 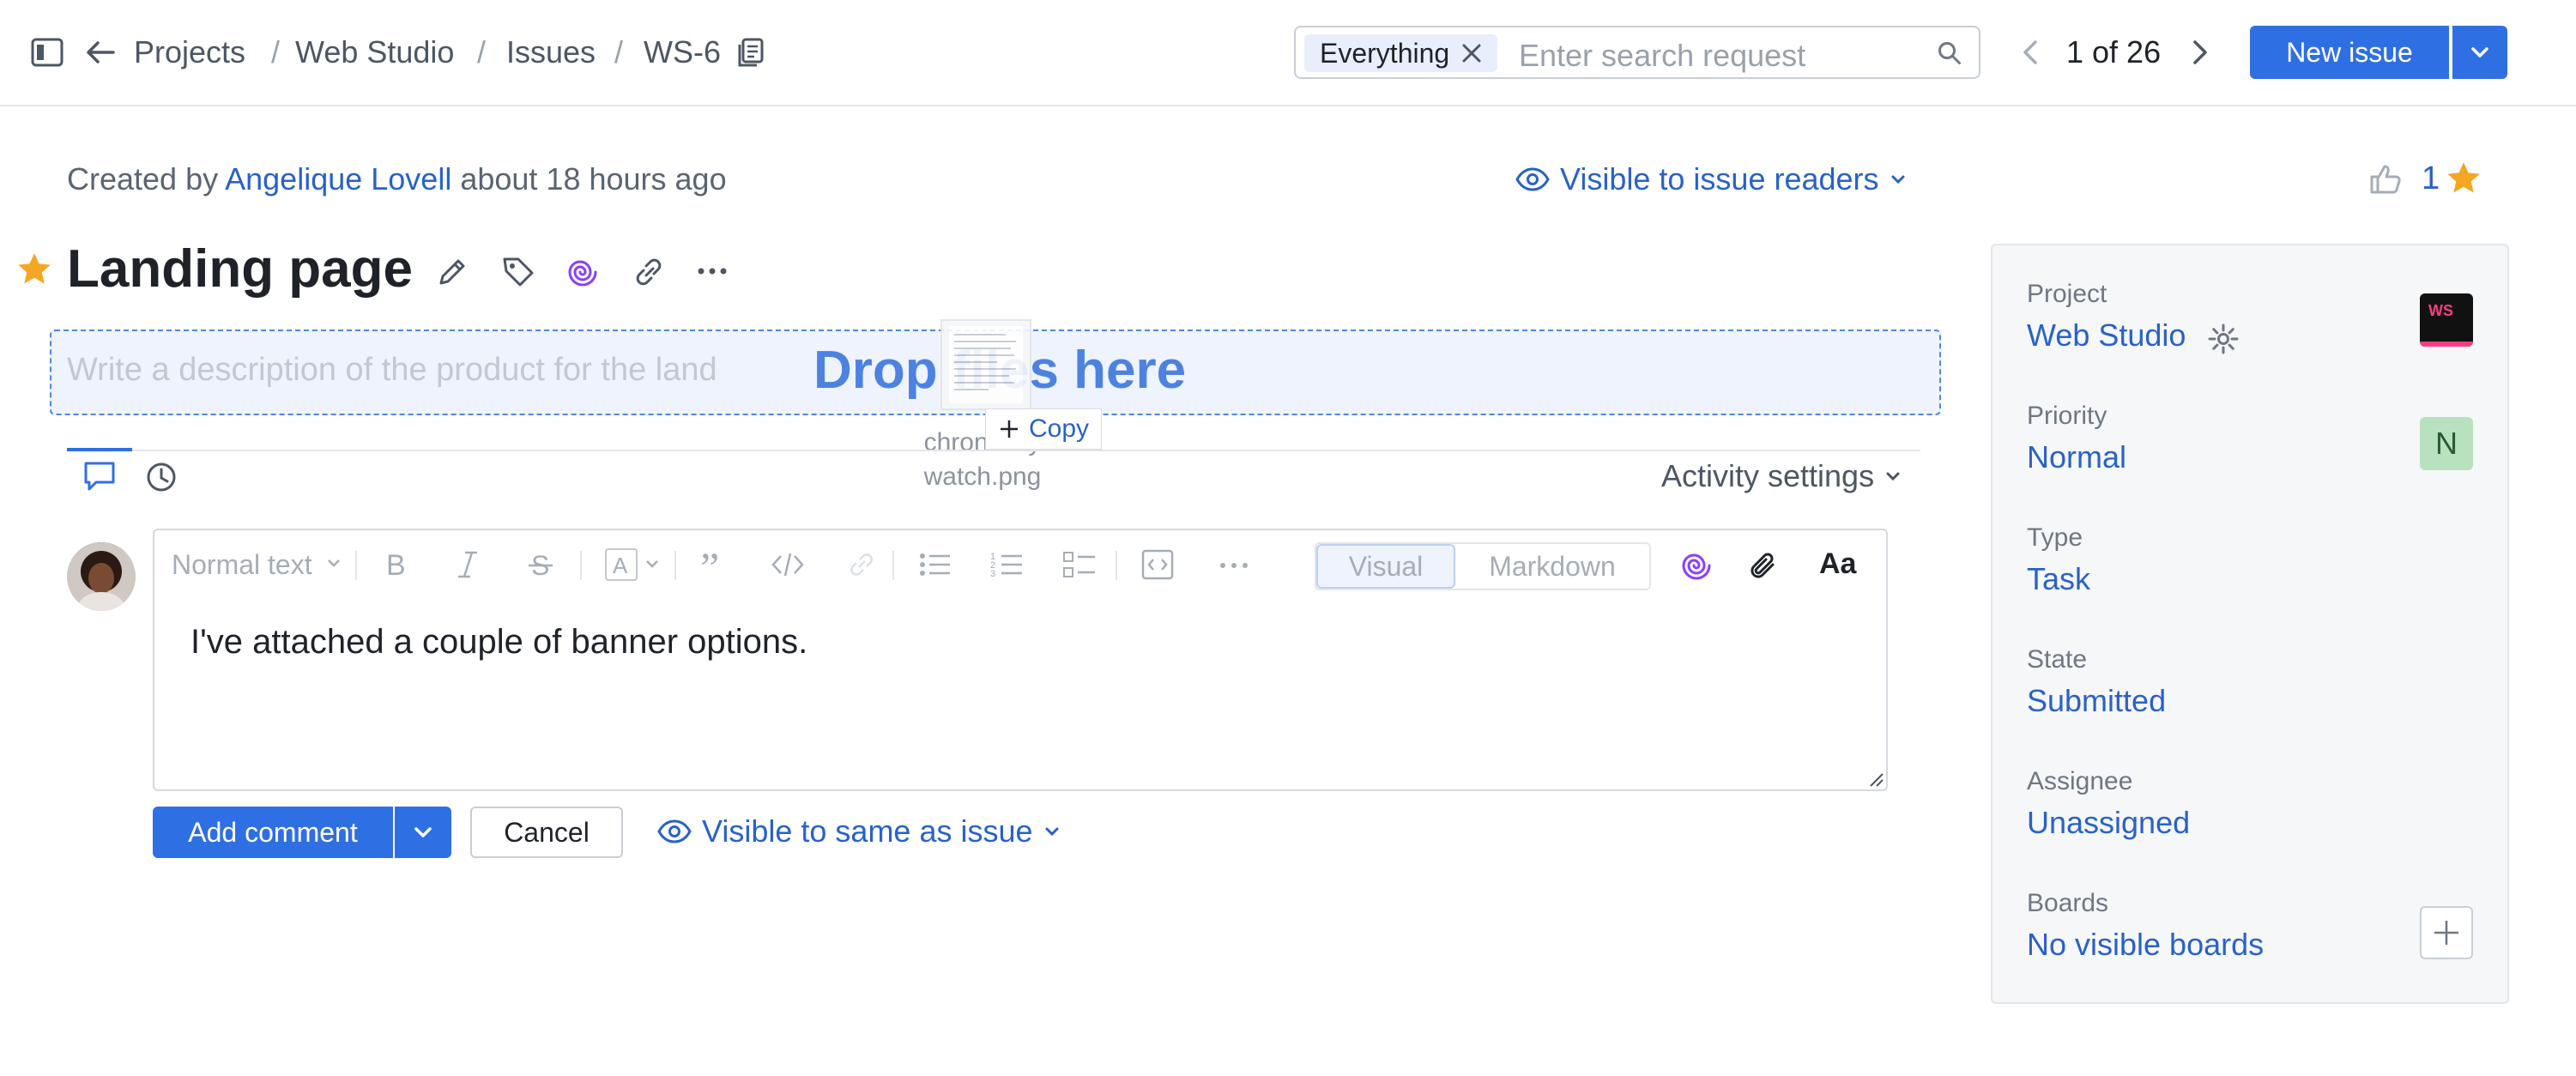 What do you see at coordinates (2106, 335) in the screenshot?
I see `field-value-project: Web Studio` at bounding box center [2106, 335].